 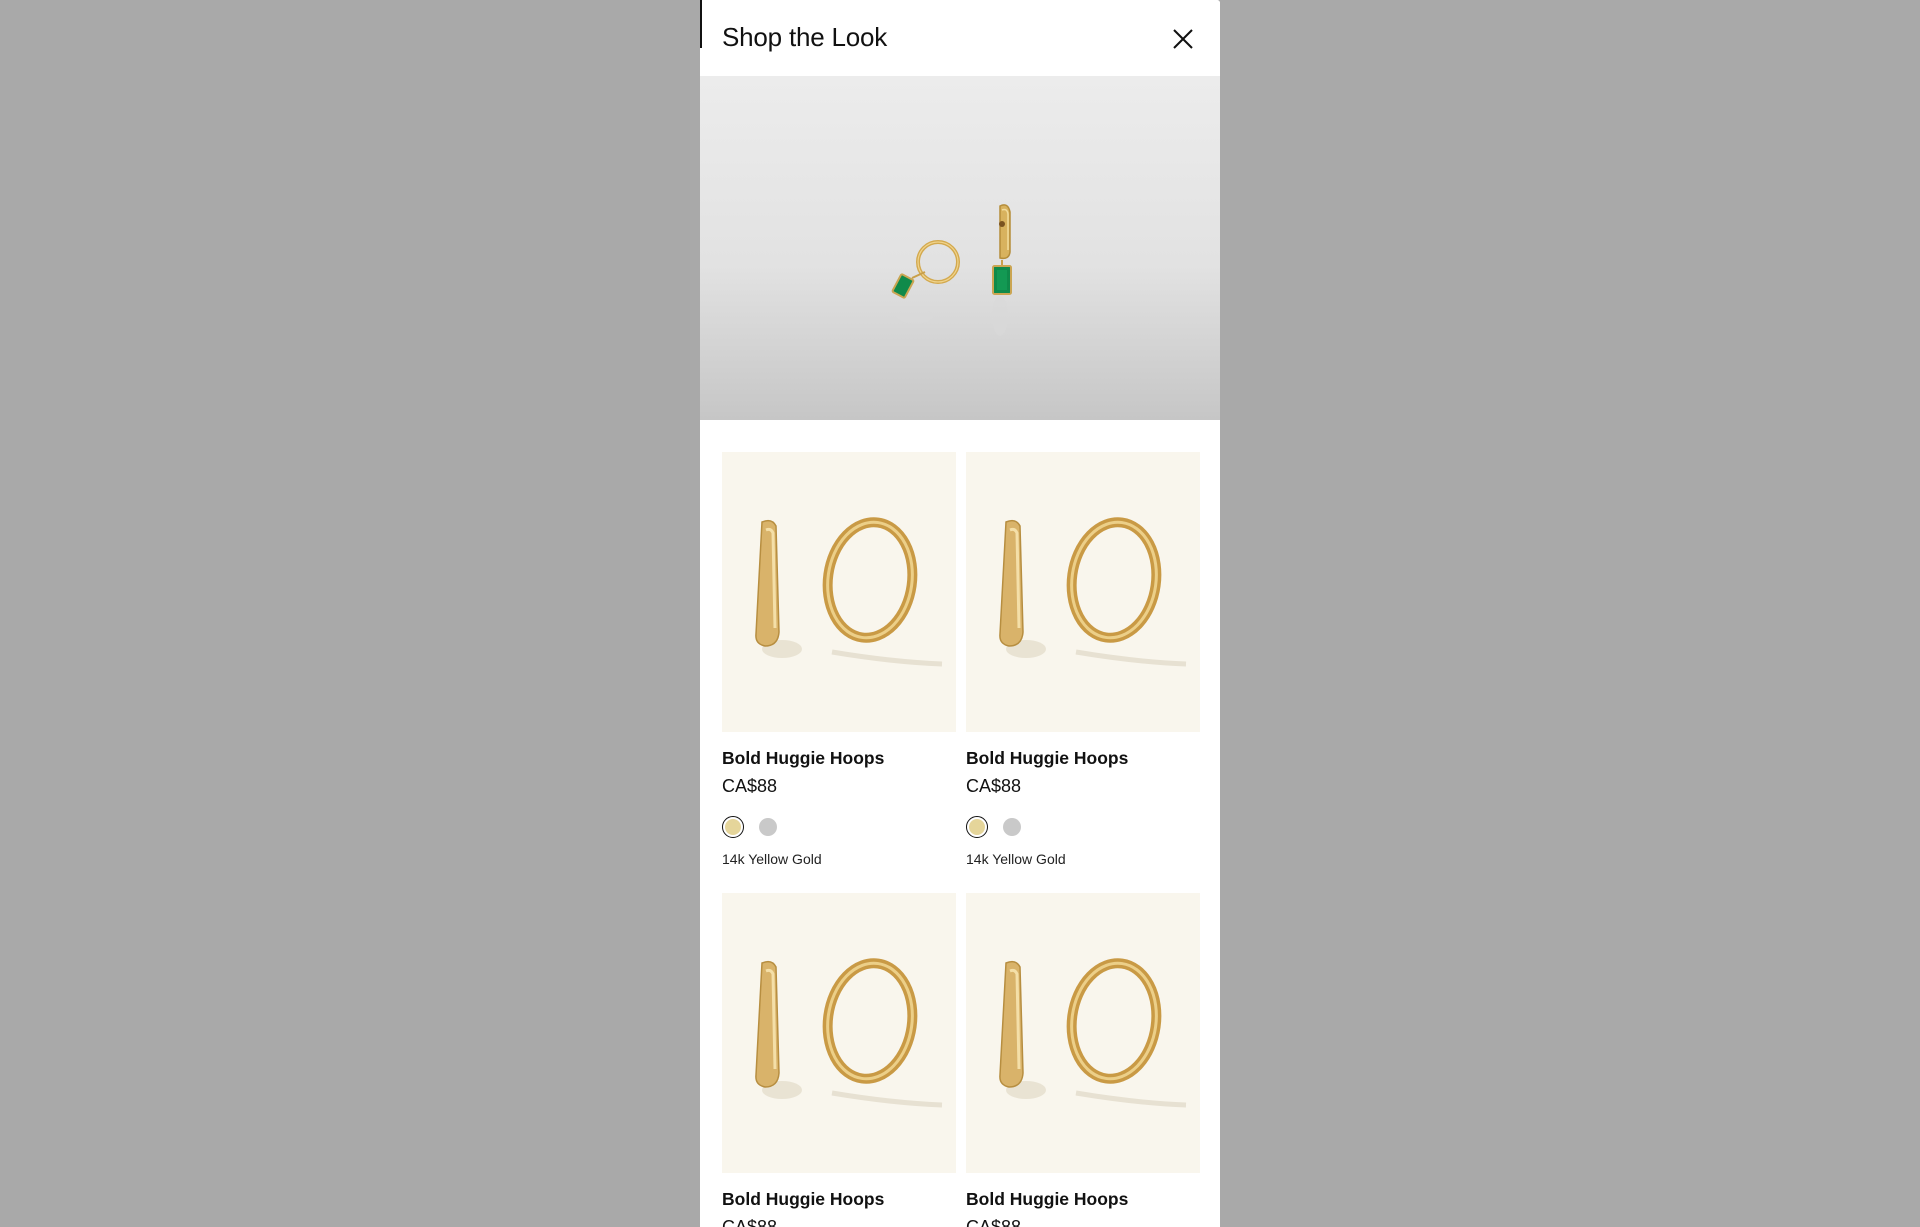 I want to click on hero-image, so click(x=960, y=248).